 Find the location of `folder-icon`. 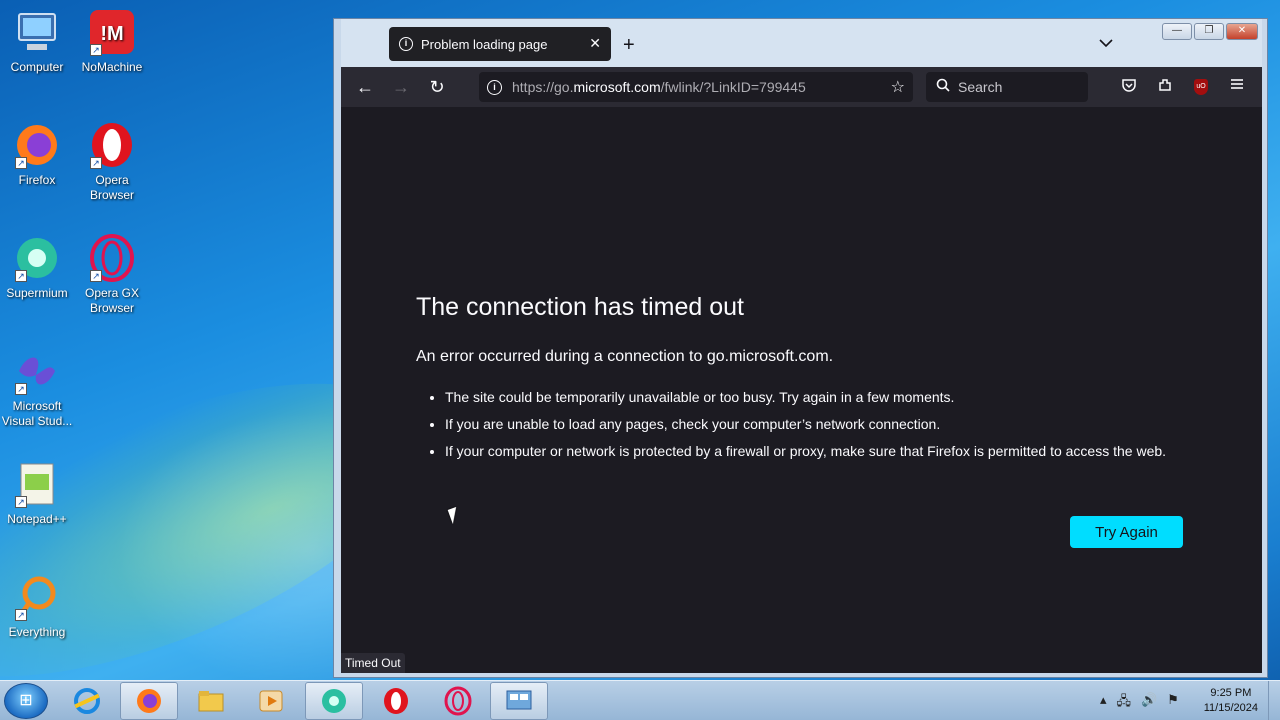

folder-icon is located at coordinates (211, 701).